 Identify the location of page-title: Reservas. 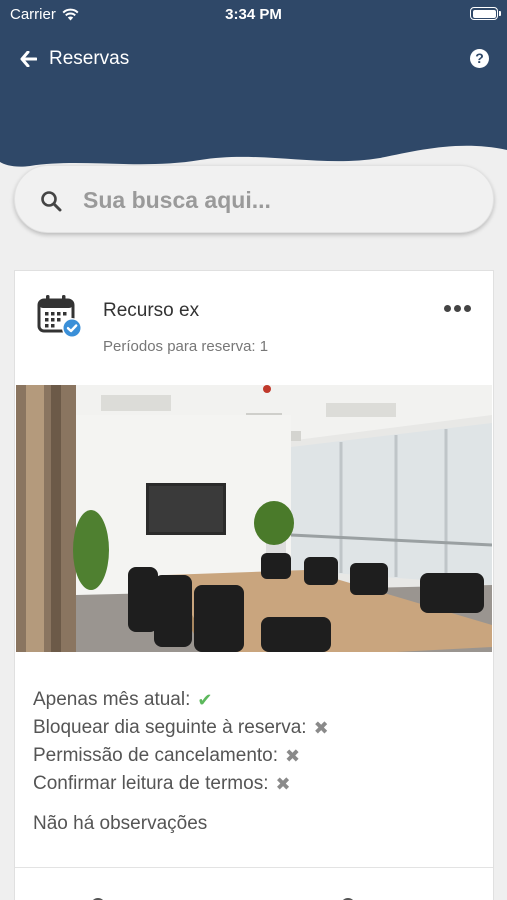
(89, 58).